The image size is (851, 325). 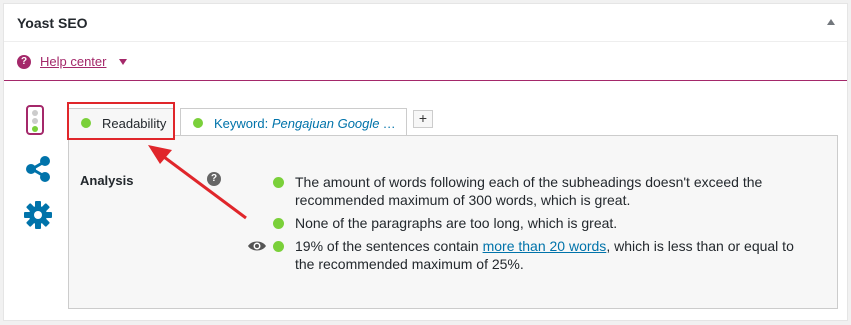 What do you see at coordinates (214, 179) in the screenshot?
I see `help-icon: ?` at bounding box center [214, 179].